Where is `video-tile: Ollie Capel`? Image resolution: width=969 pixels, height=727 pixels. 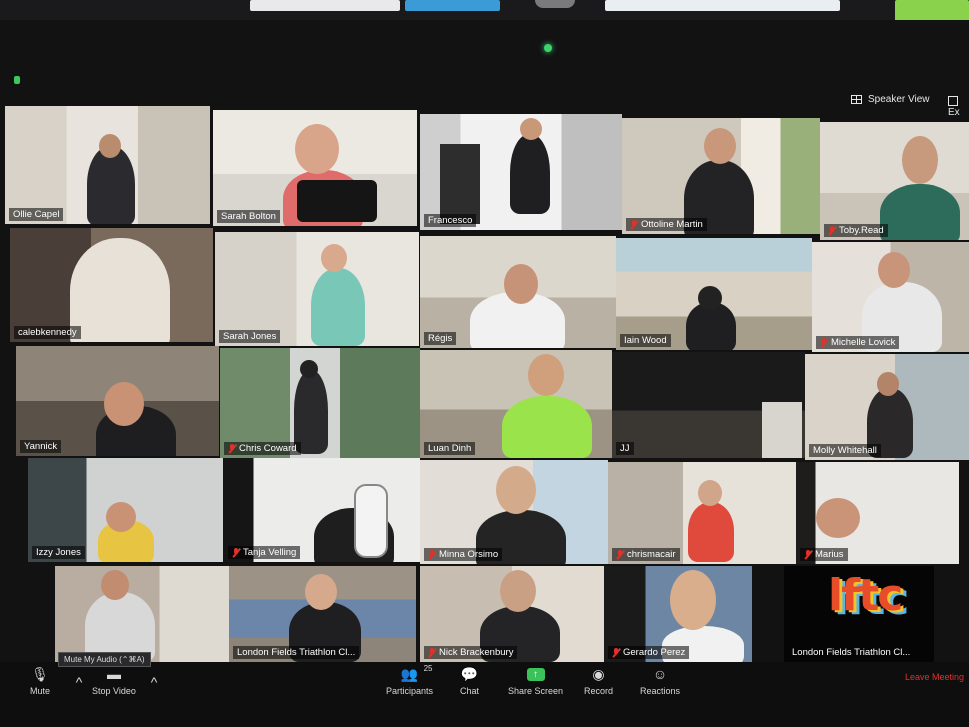
video-tile: Ollie Capel is located at coordinates (107, 165).